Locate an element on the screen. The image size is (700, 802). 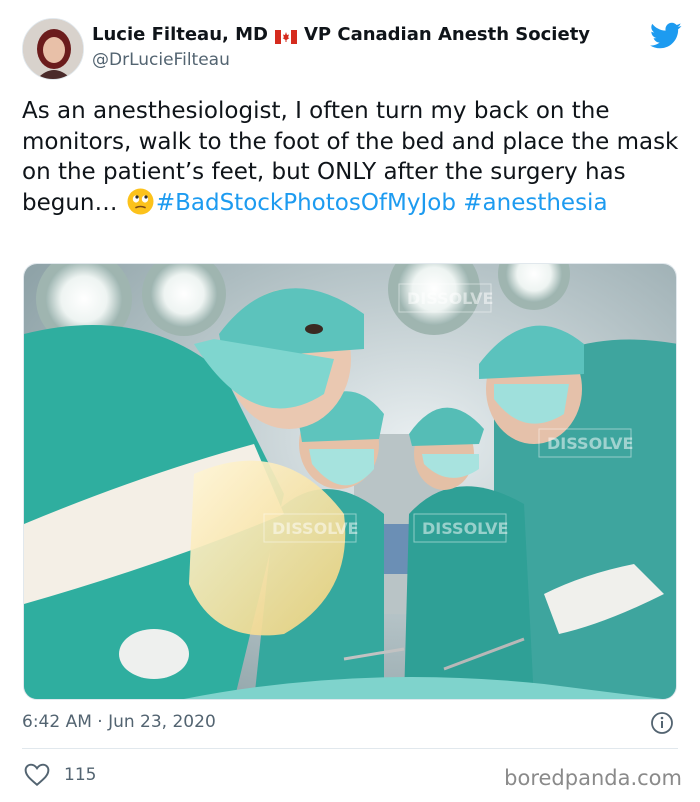
boredpanda-watermark: boredpanda.com is located at coordinates (593, 778).